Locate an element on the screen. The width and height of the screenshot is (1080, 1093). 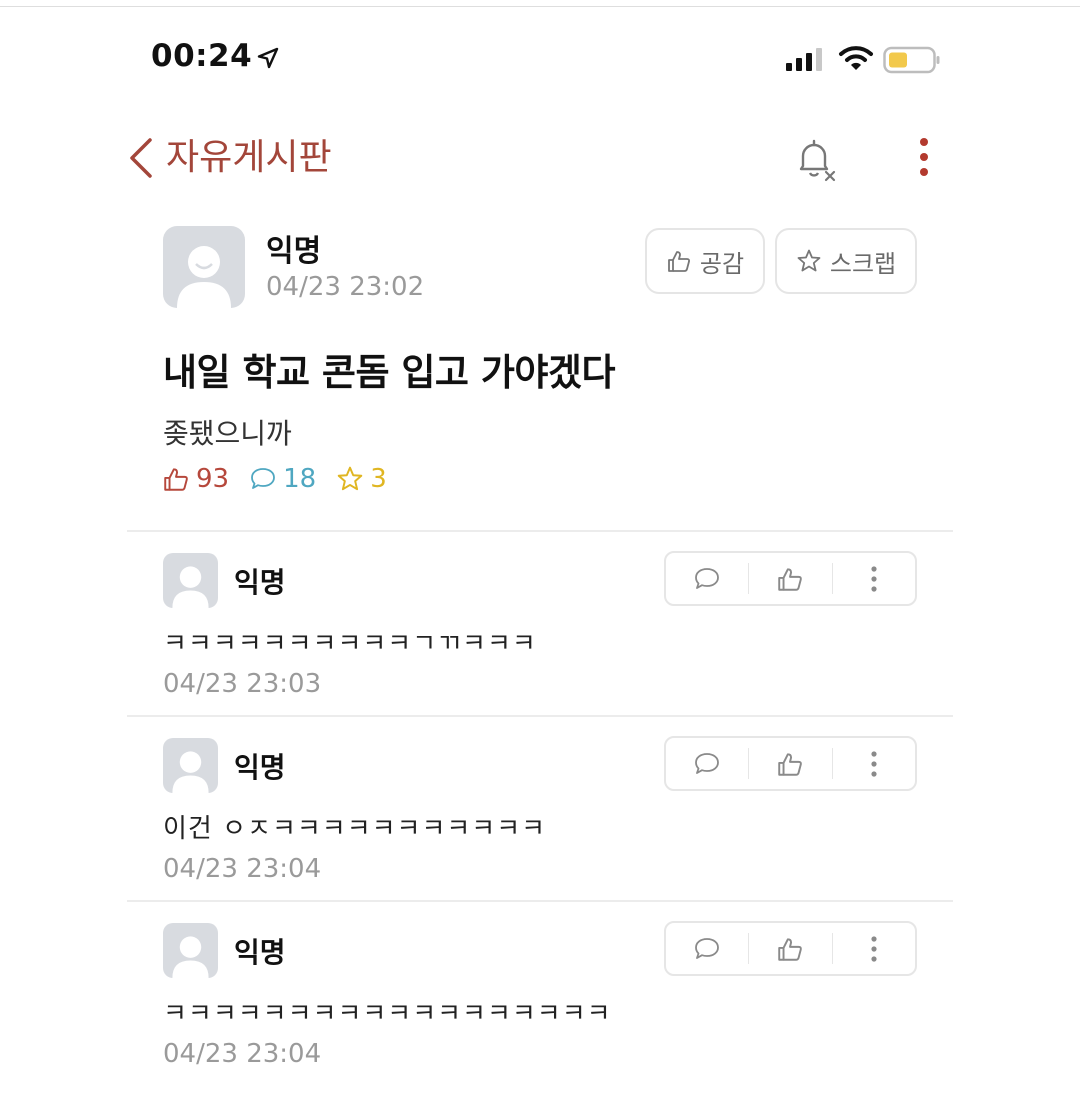
comment-count: 18 is located at coordinates (282, 479).